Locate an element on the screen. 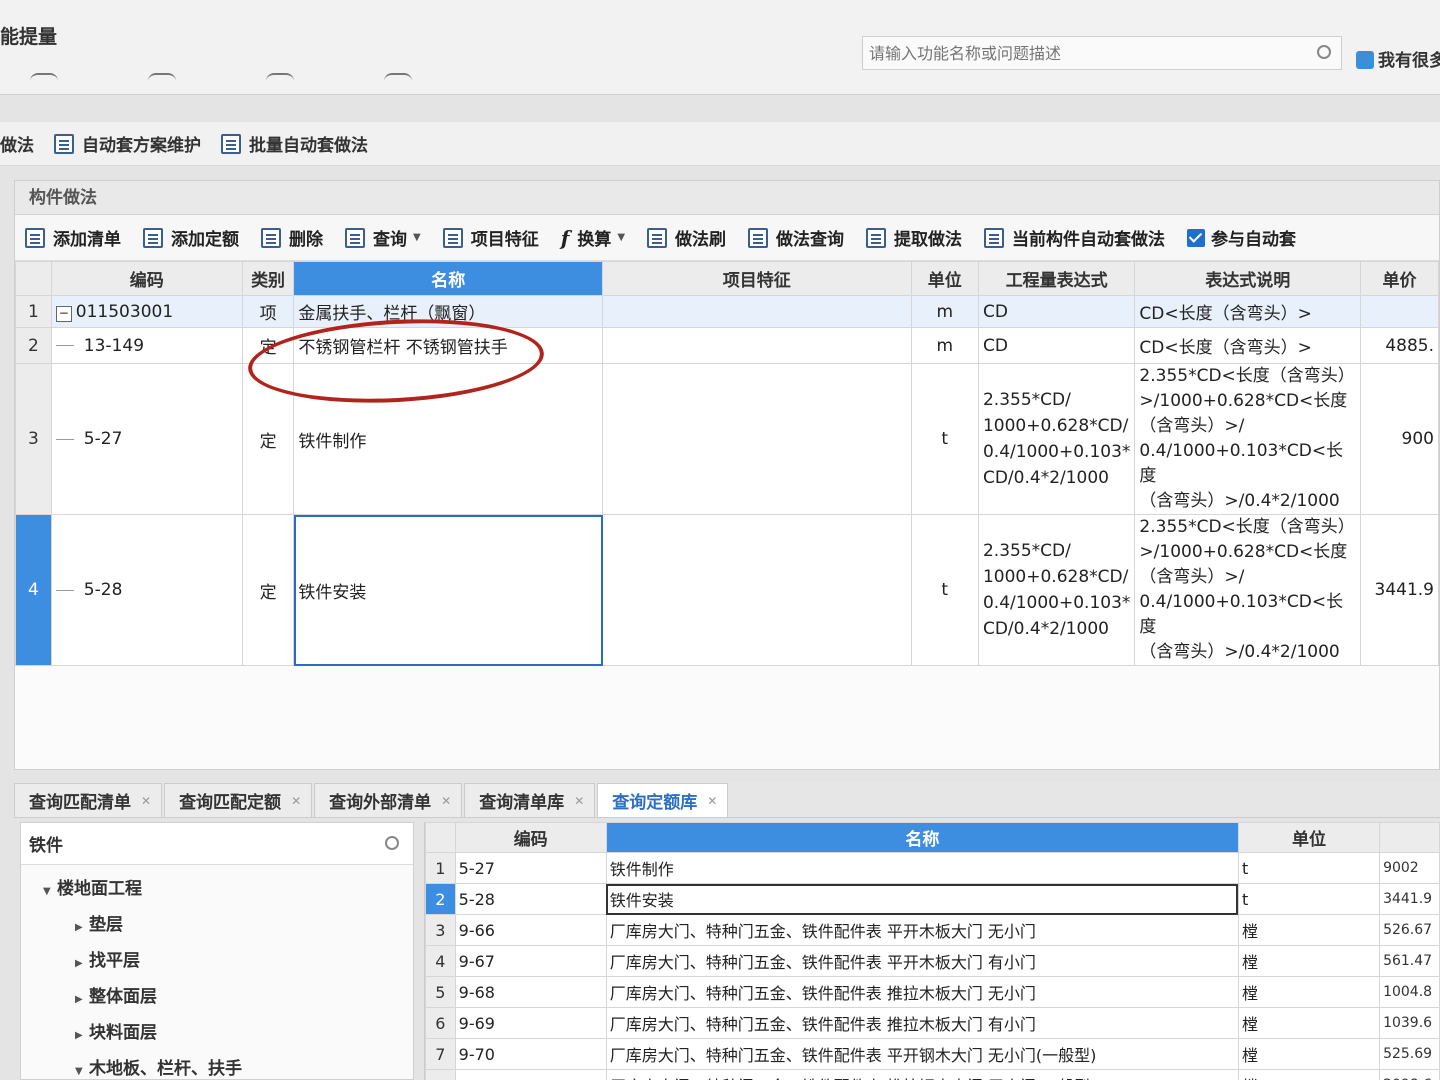 The width and height of the screenshot is (1440, 1080). table-row: 1 5-27 铁件制作 t 9002 is located at coordinates (932, 868).